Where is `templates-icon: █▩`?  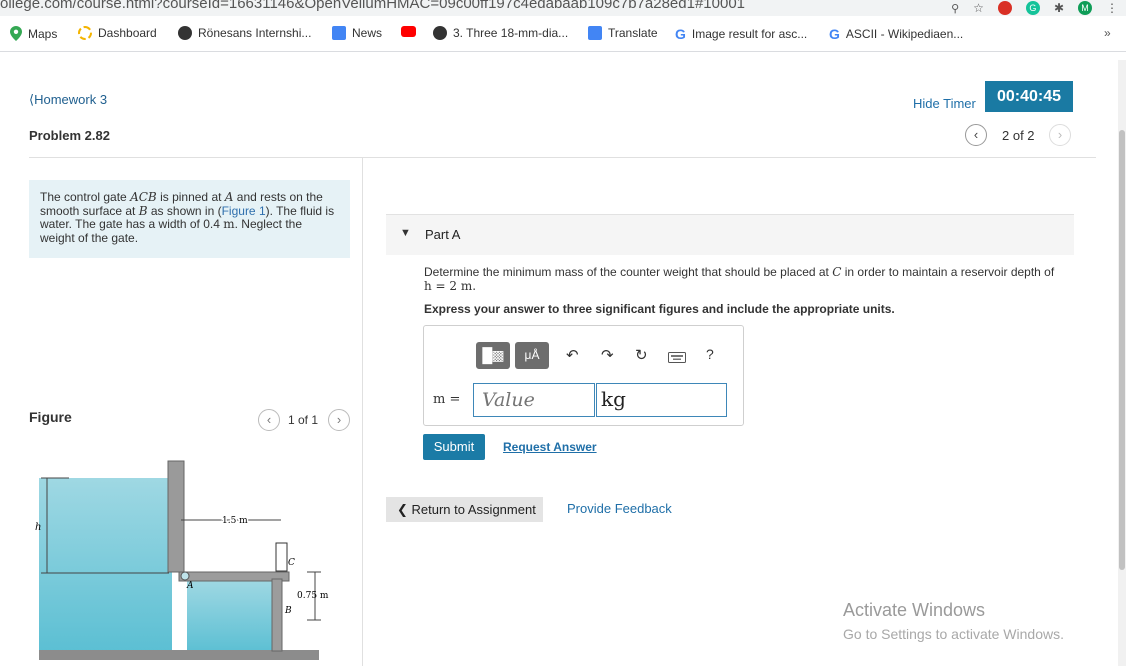 templates-icon: █▩ is located at coordinates (493, 355).